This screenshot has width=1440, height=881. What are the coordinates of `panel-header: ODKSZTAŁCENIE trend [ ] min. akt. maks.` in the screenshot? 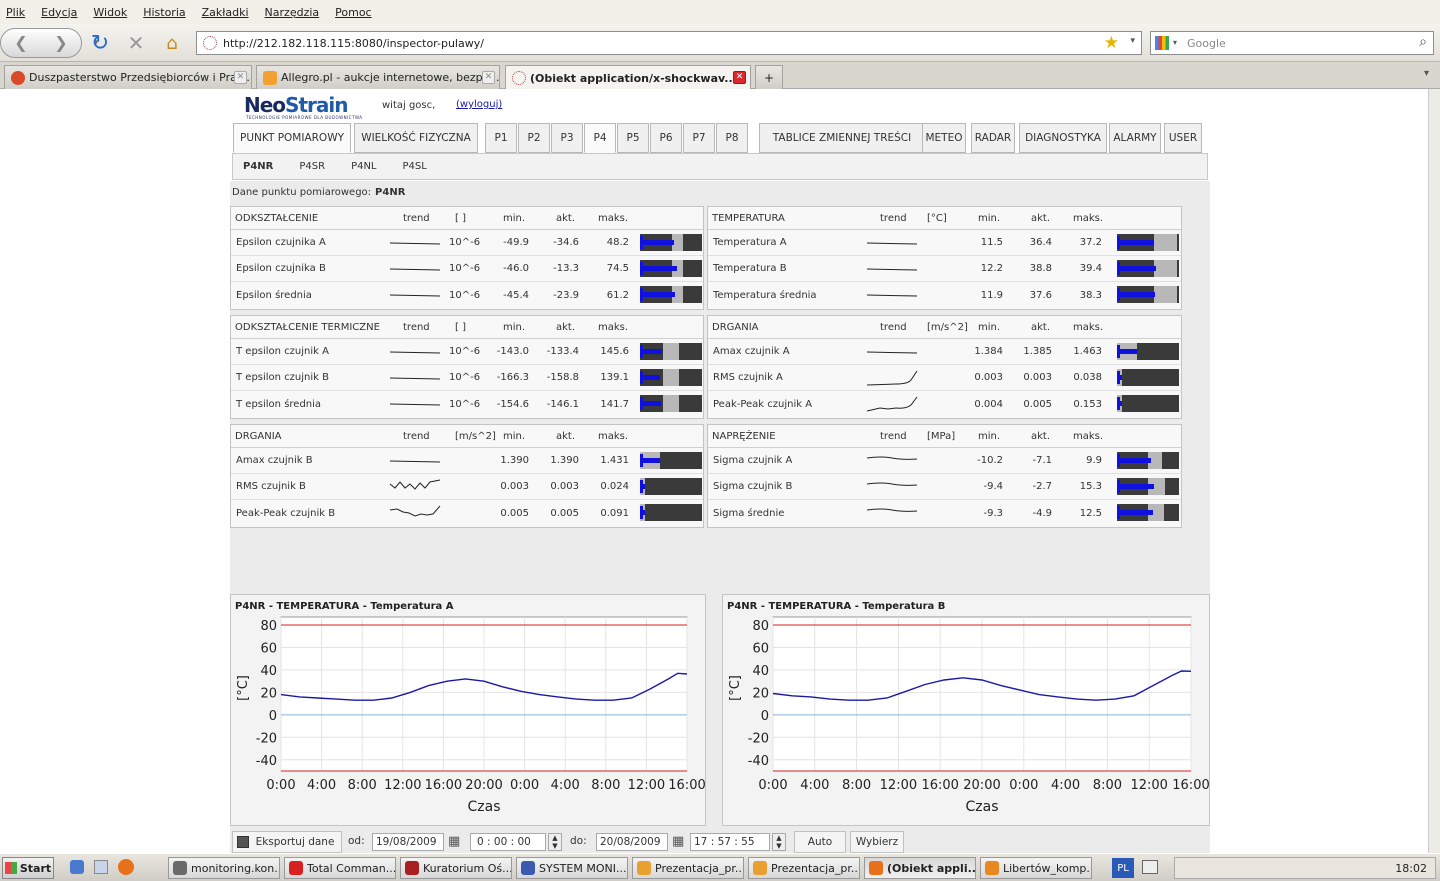 It's located at (467, 218).